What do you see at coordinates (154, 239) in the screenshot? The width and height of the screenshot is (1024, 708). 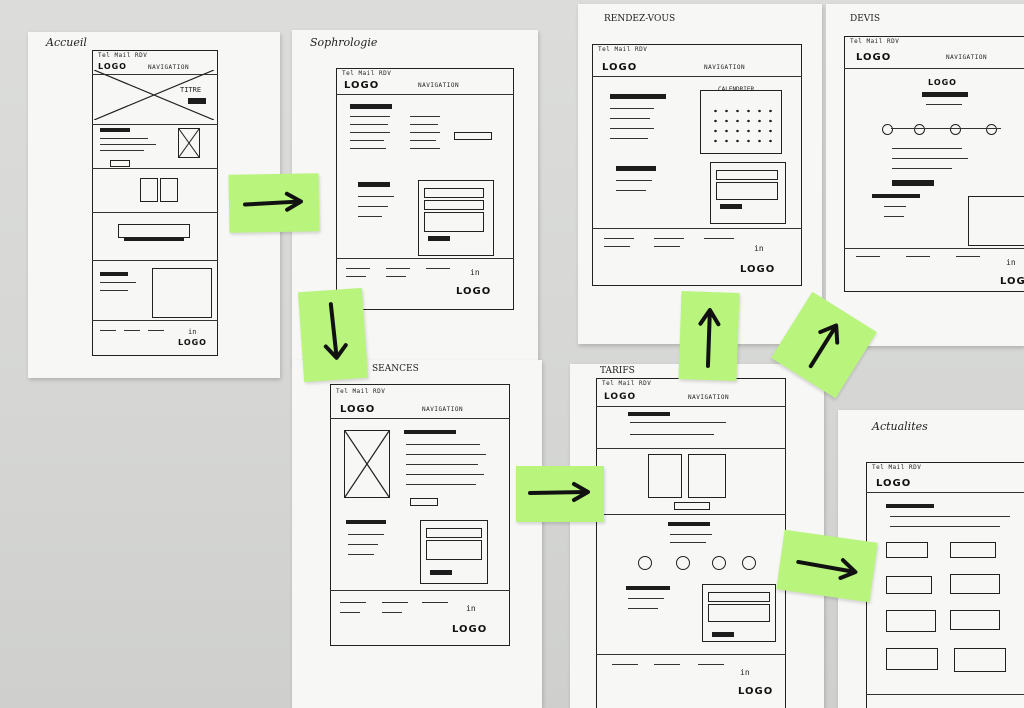 I see `testimonial-scribble` at bounding box center [154, 239].